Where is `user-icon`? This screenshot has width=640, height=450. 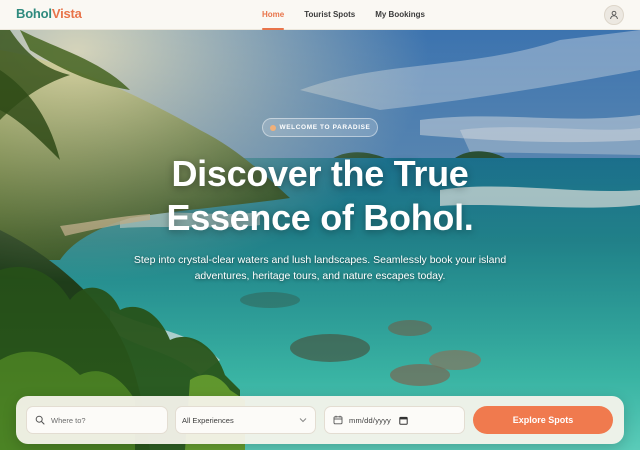
user-icon is located at coordinates (614, 15).